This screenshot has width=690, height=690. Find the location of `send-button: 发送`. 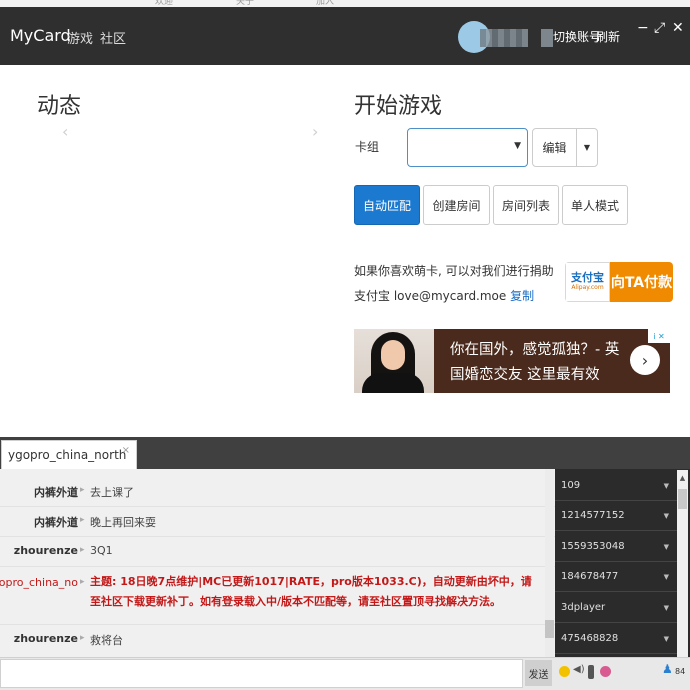

send-button: 发送 is located at coordinates (538, 673).